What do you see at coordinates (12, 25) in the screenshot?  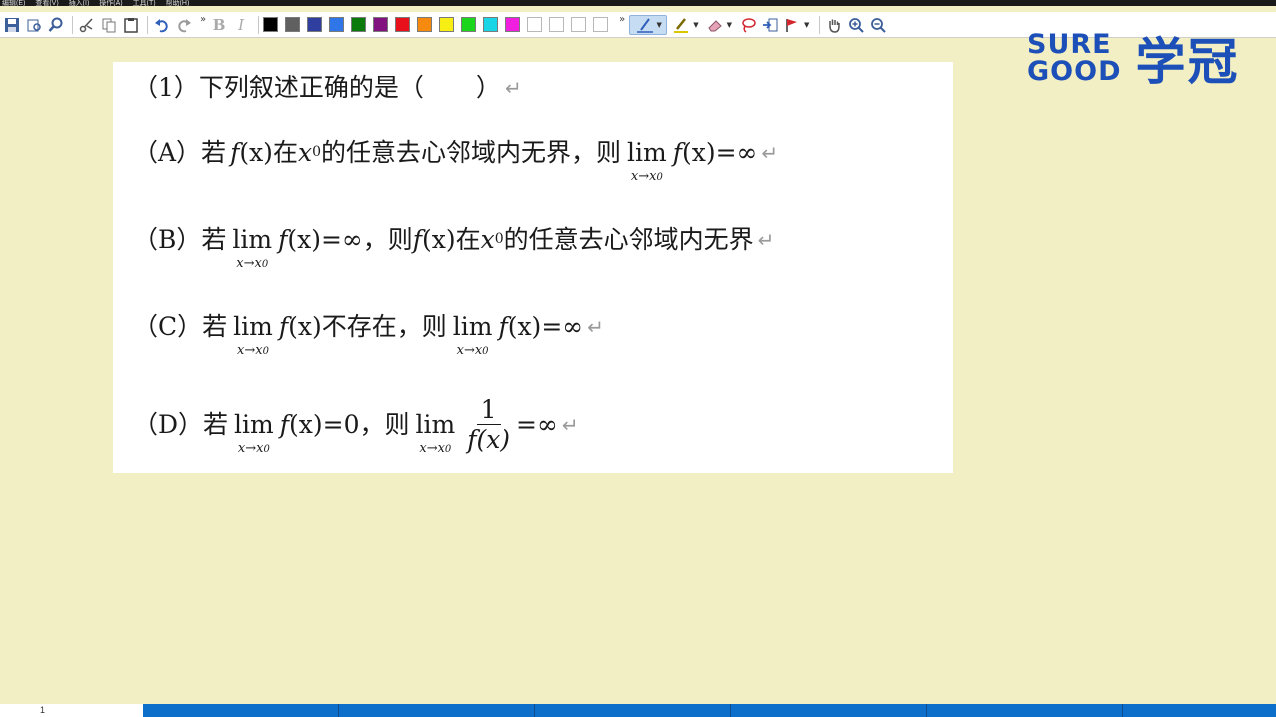 I see `save-icon` at bounding box center [12, 25].